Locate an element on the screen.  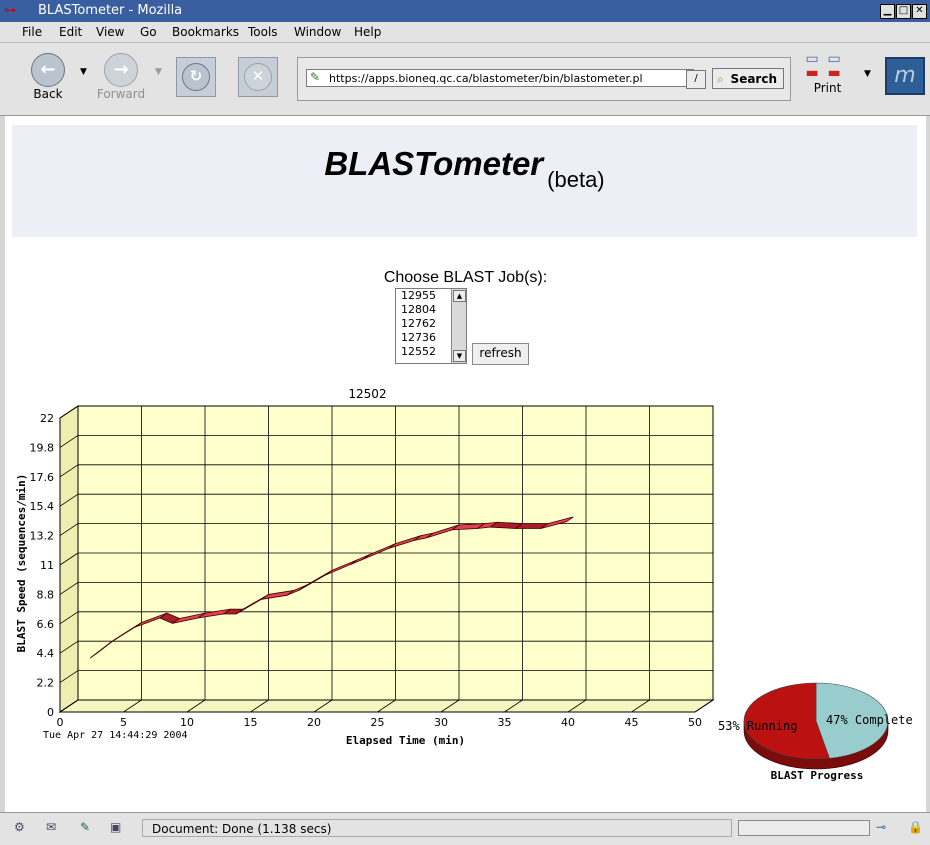
menu-go: Go is located at coordinates (148, 32).